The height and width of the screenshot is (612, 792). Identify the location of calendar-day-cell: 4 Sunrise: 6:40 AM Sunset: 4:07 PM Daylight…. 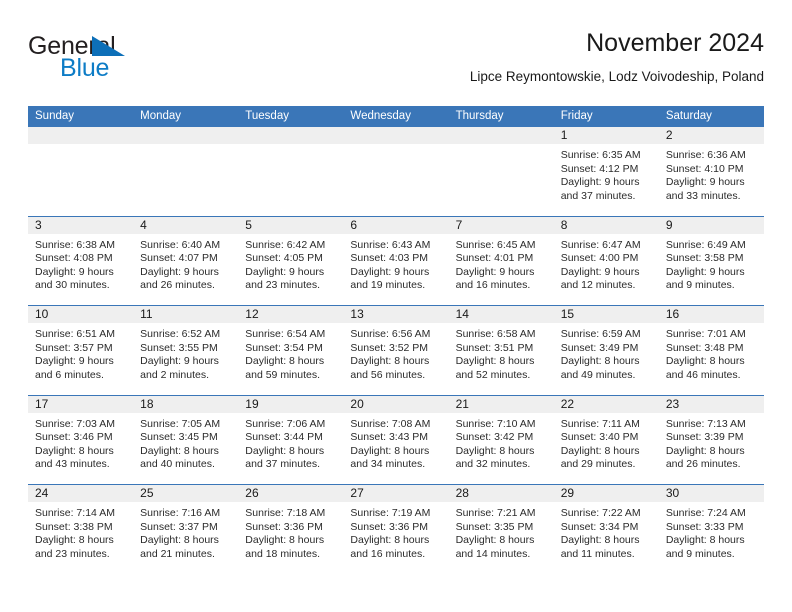
(186, 261).